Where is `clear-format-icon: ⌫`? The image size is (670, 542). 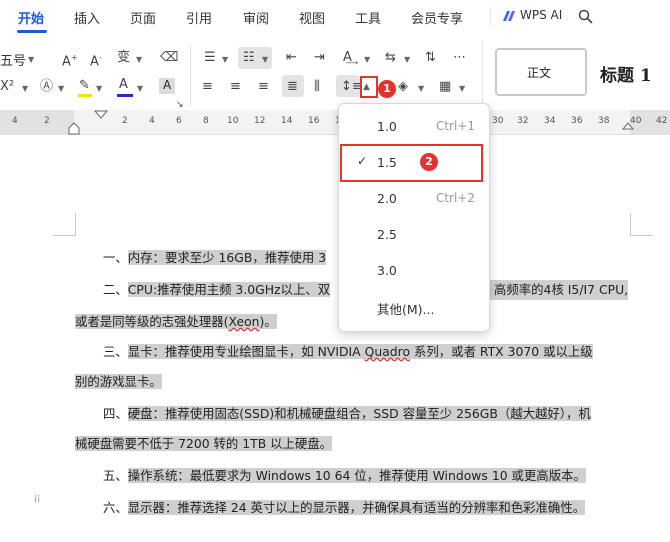
clear-format-icon: ⌫ is located at coordinates (169, 58).